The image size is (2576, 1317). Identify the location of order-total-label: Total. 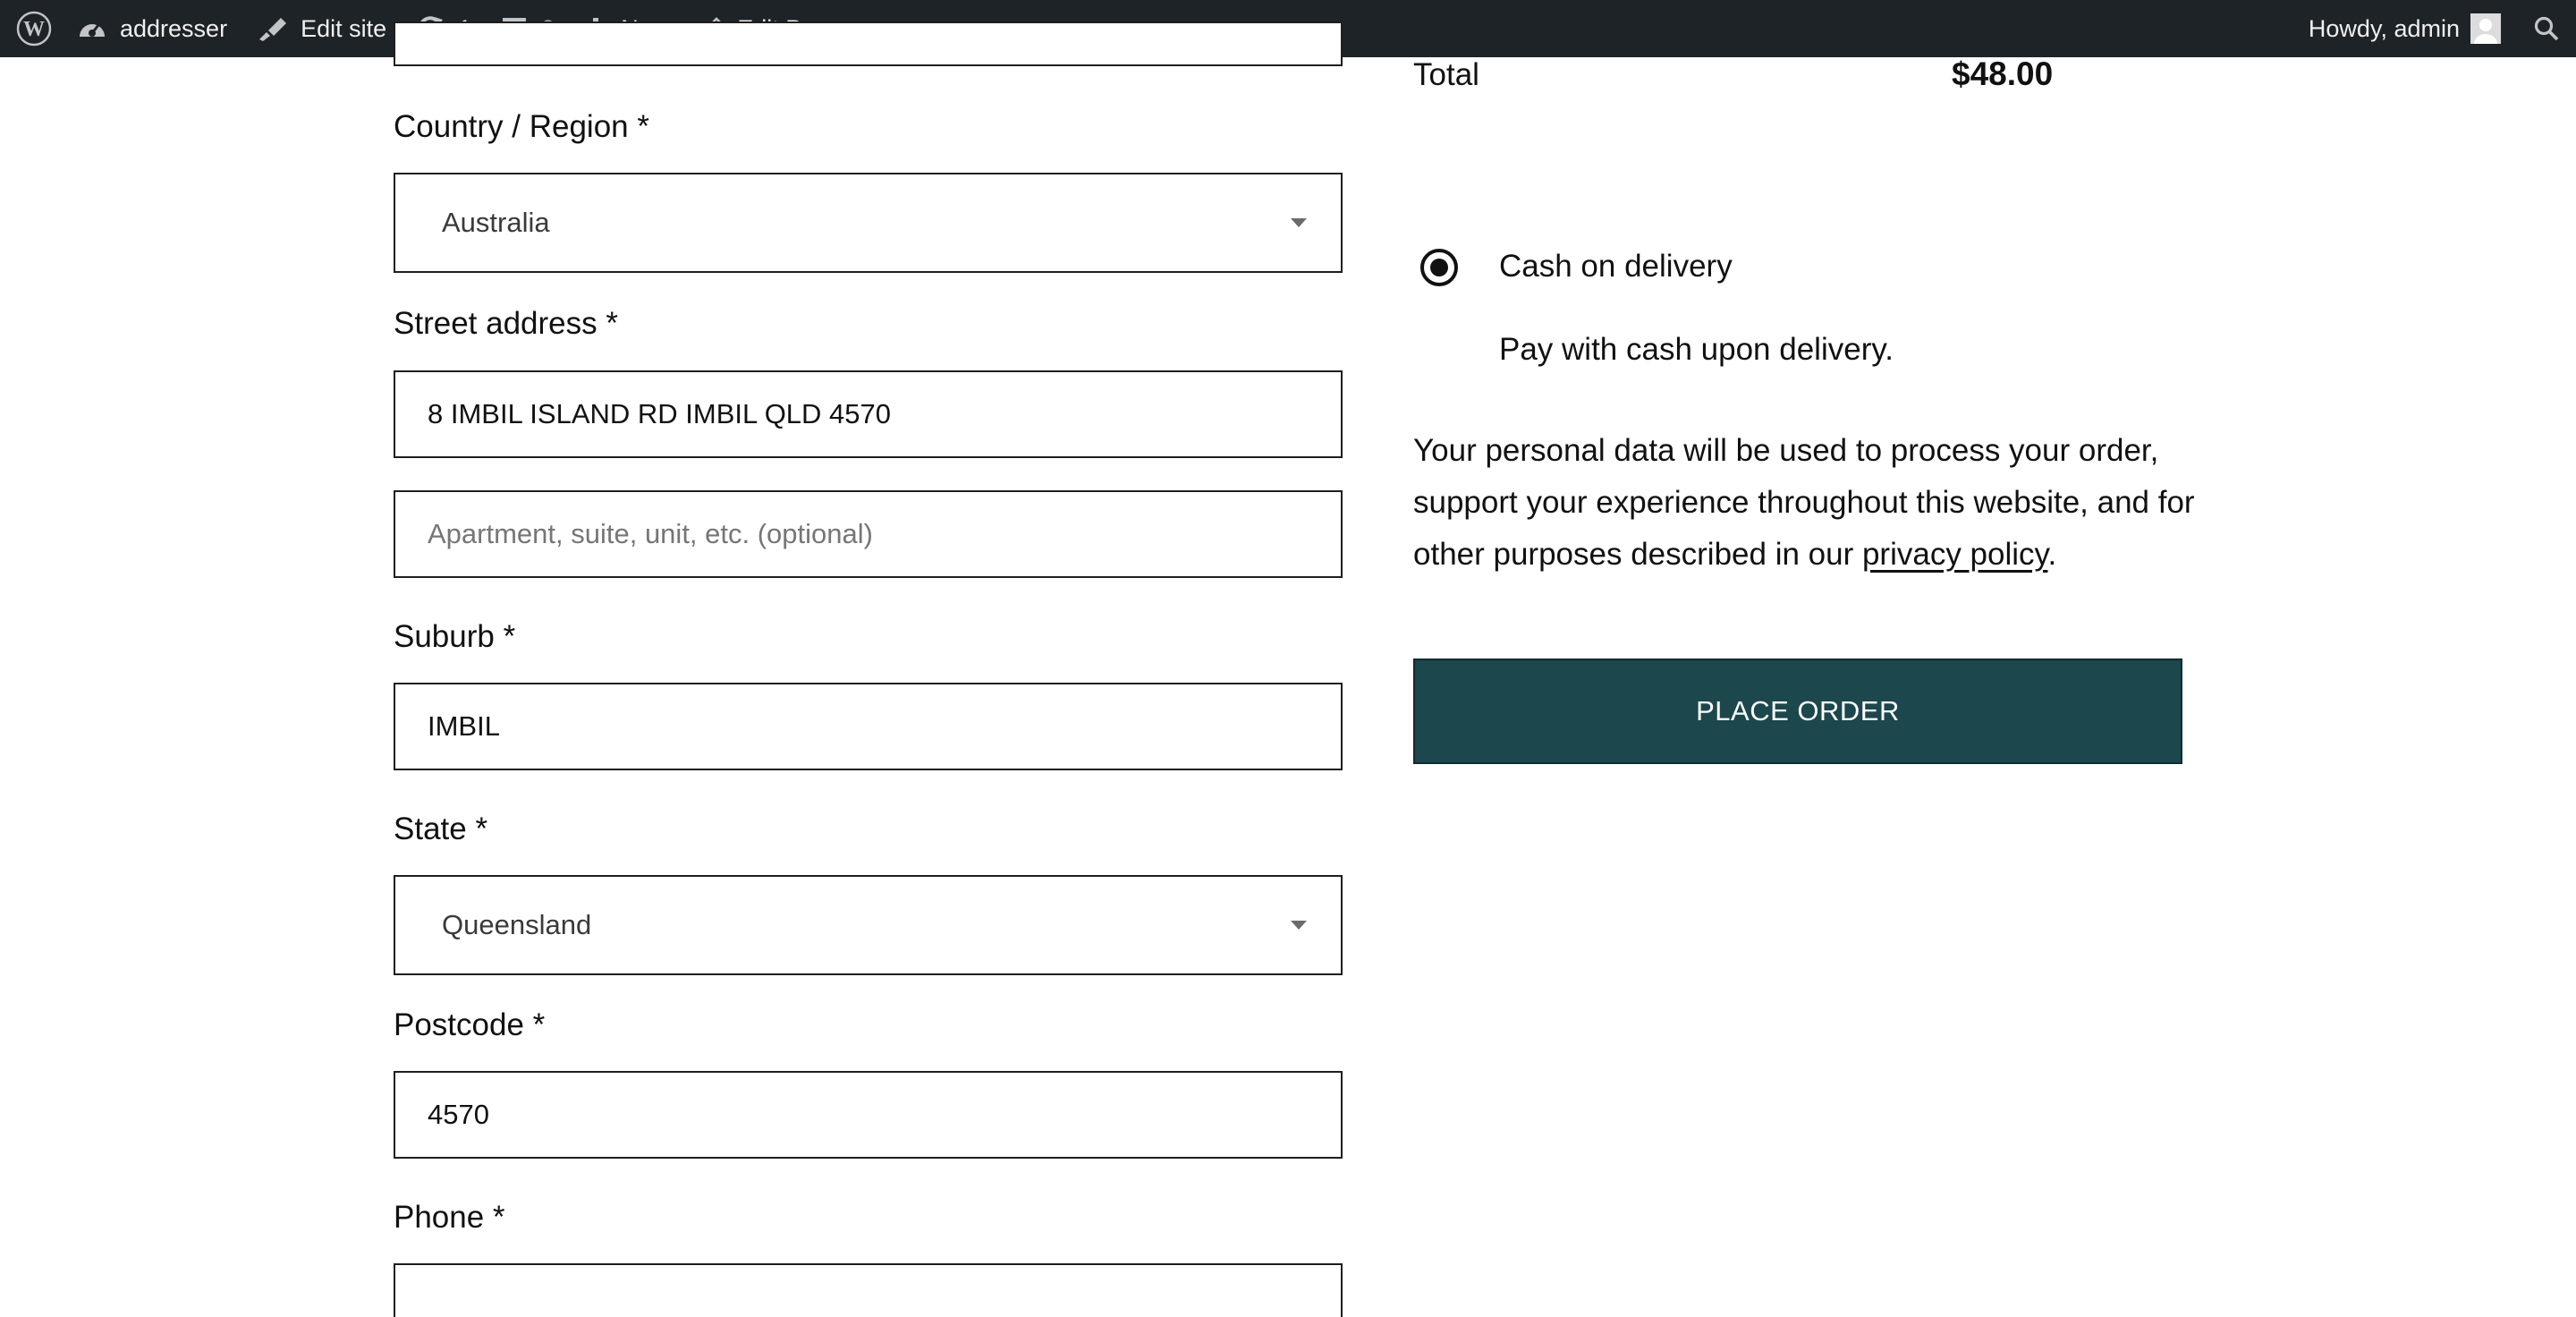
(1446, 74).